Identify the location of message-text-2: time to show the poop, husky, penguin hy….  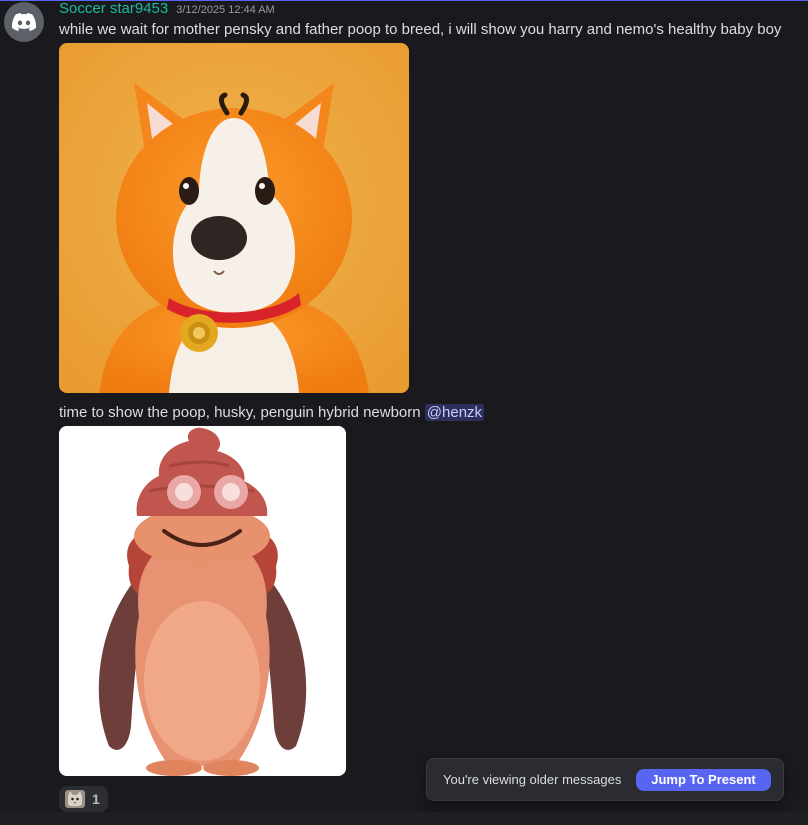
(272, 413).